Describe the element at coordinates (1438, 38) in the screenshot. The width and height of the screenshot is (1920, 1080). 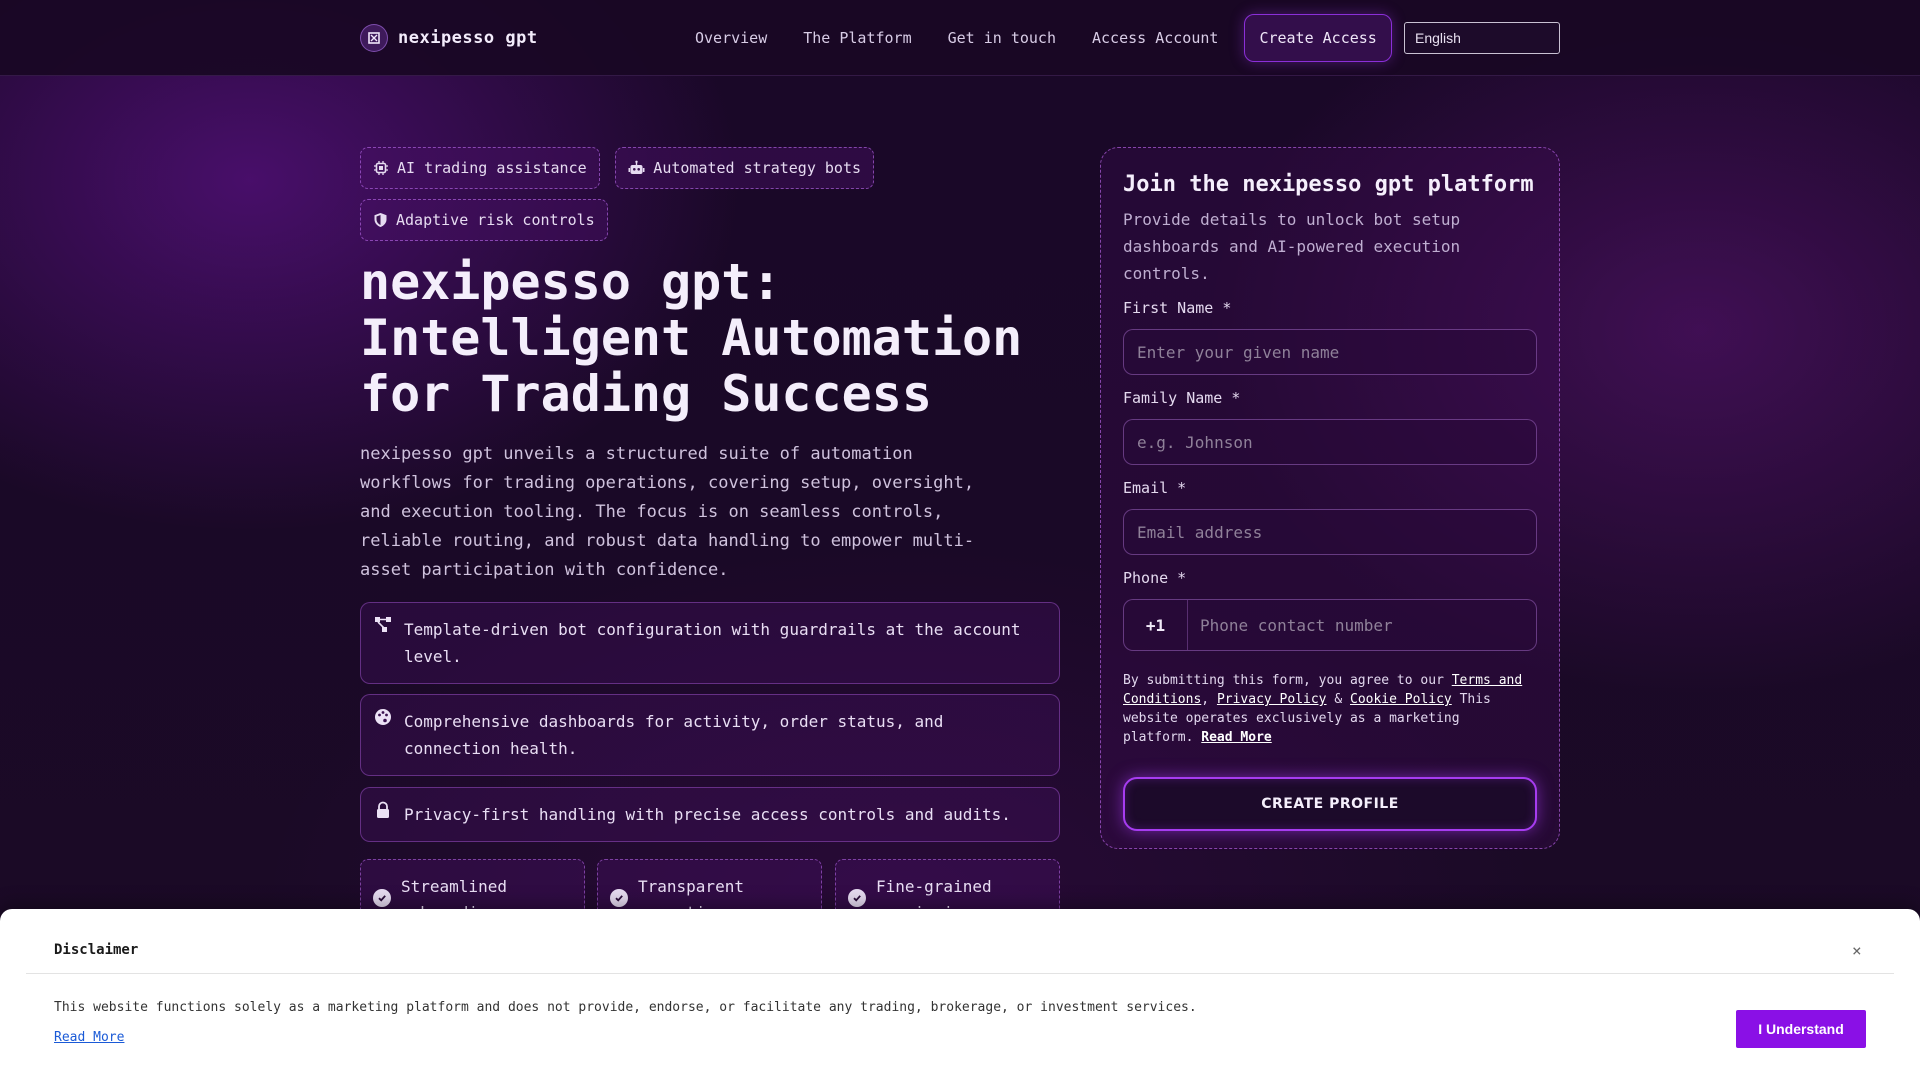
I see `language-selected-value: English` at that location.